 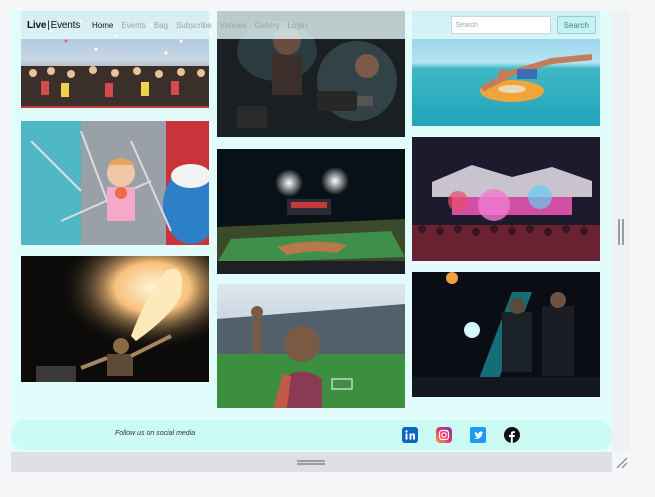 I want to click on instagram-icon, so click(x=444, y=435).